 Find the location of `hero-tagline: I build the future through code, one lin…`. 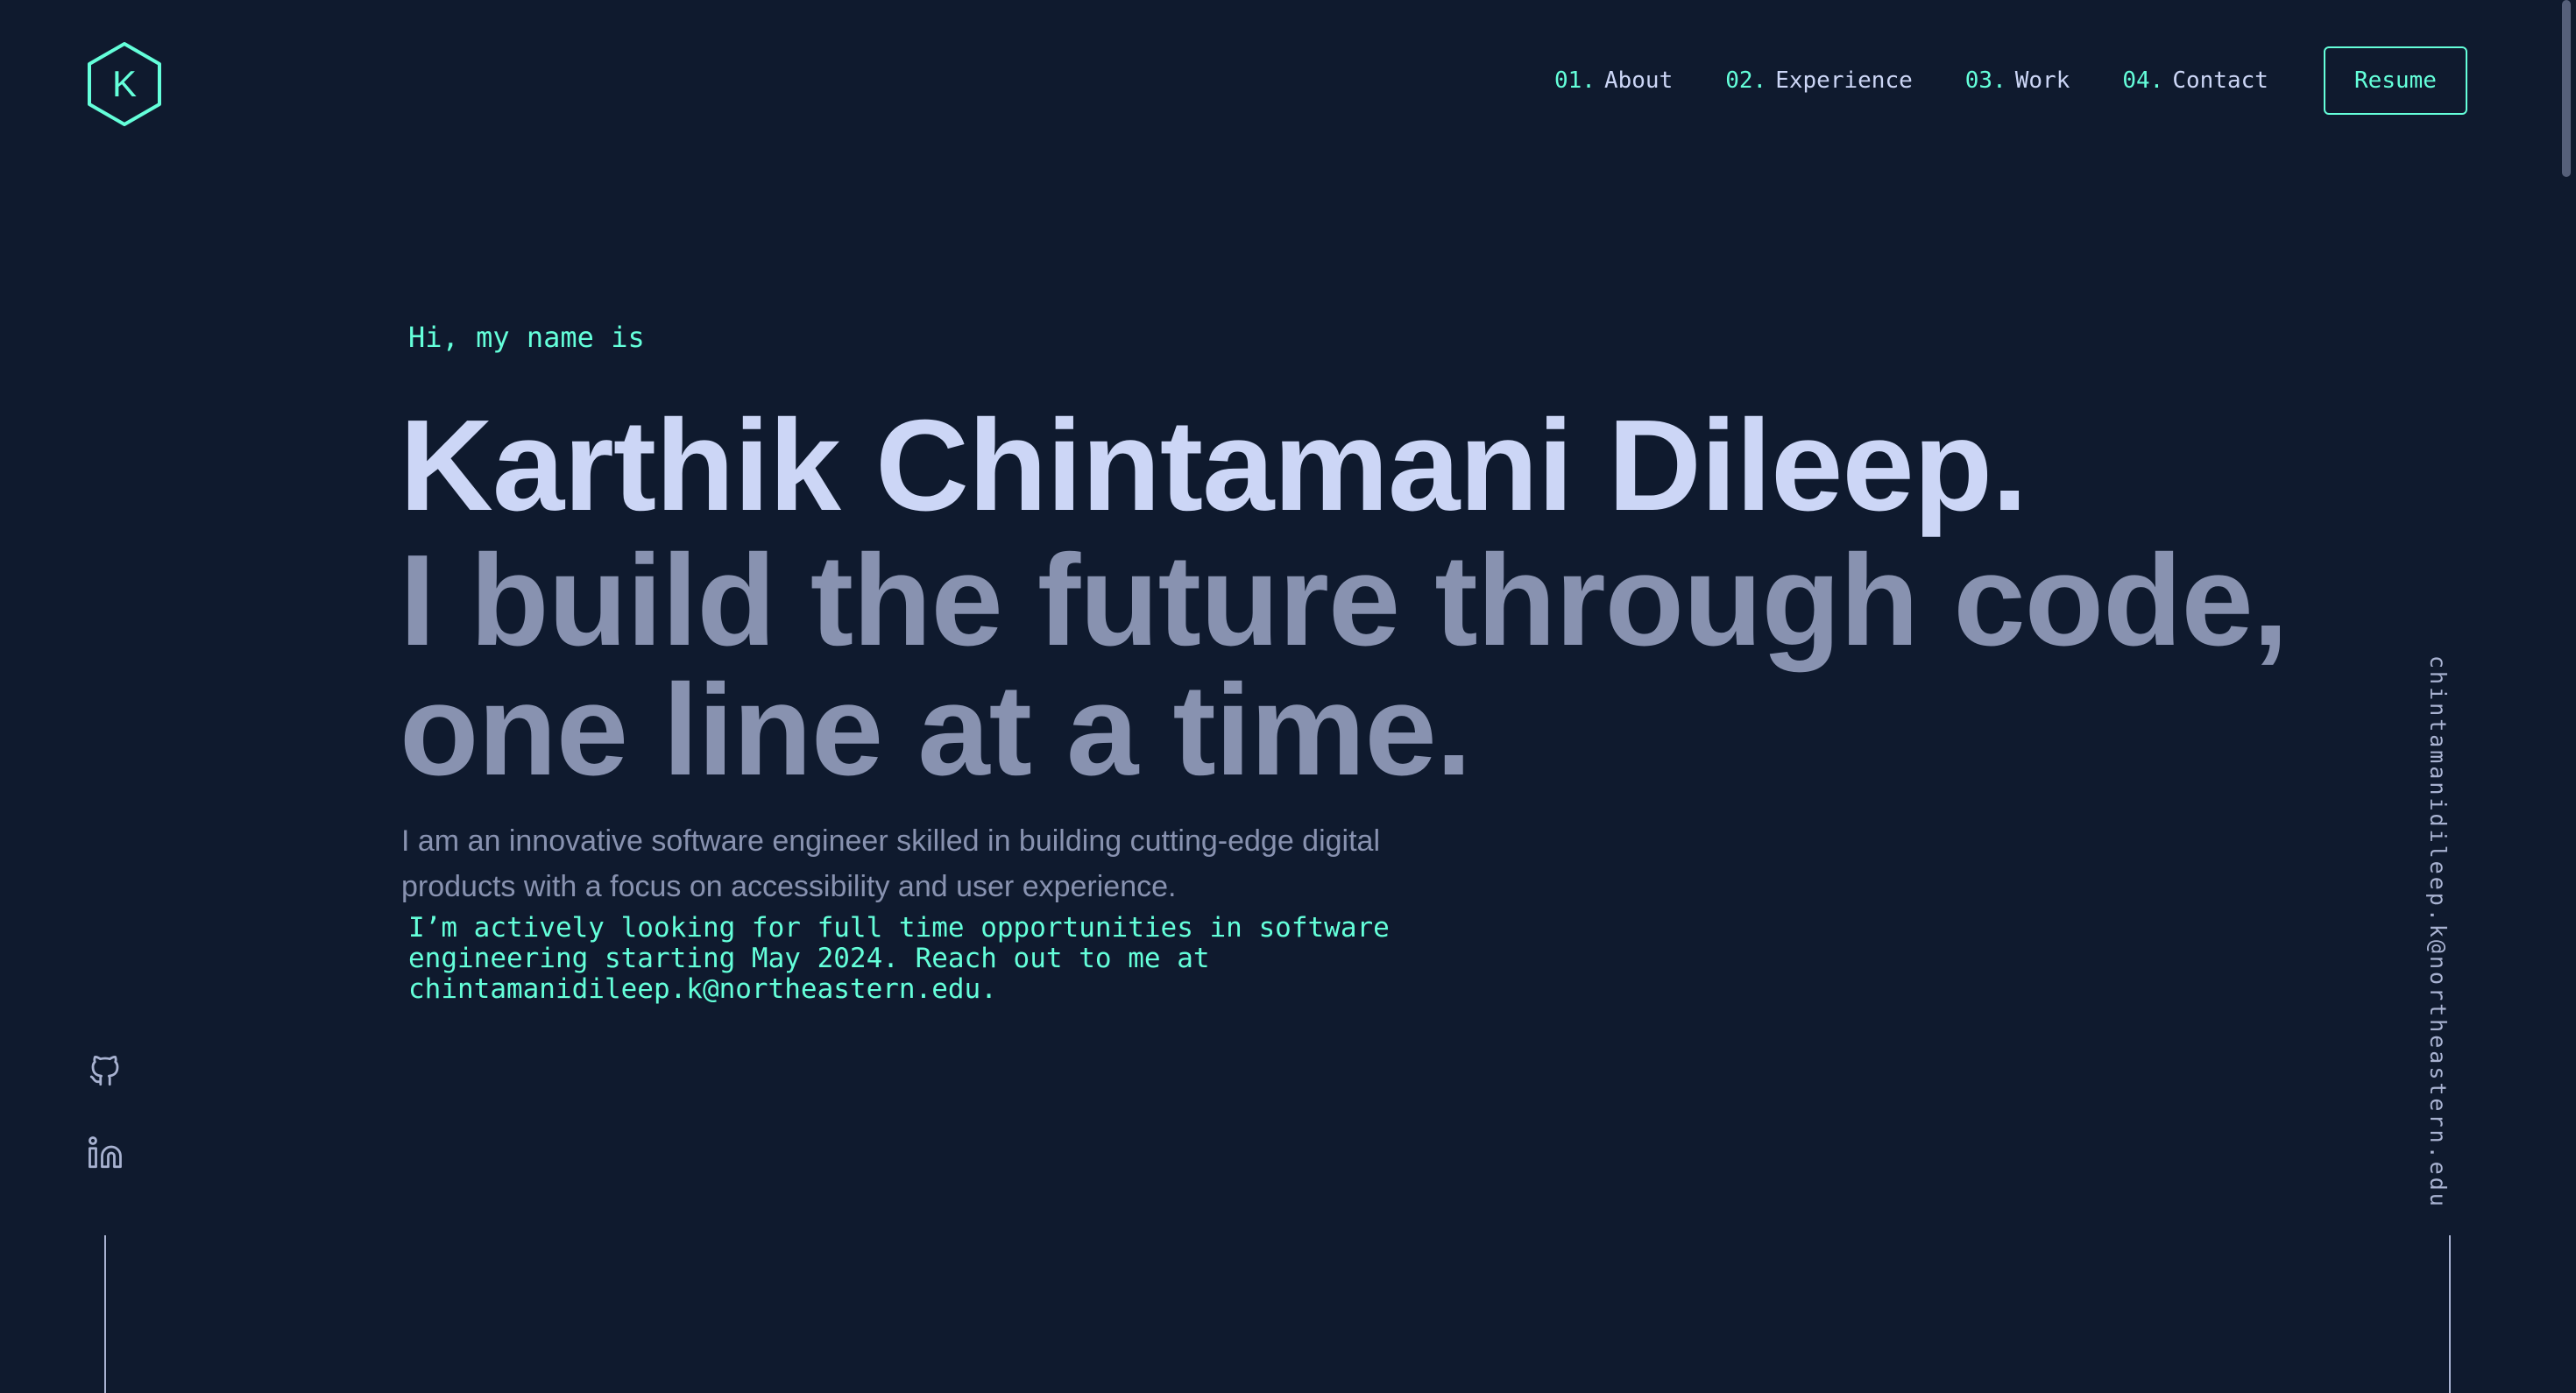

hero-tagline: I build the future through code, one lin… is located at coordinates (1344, 666).